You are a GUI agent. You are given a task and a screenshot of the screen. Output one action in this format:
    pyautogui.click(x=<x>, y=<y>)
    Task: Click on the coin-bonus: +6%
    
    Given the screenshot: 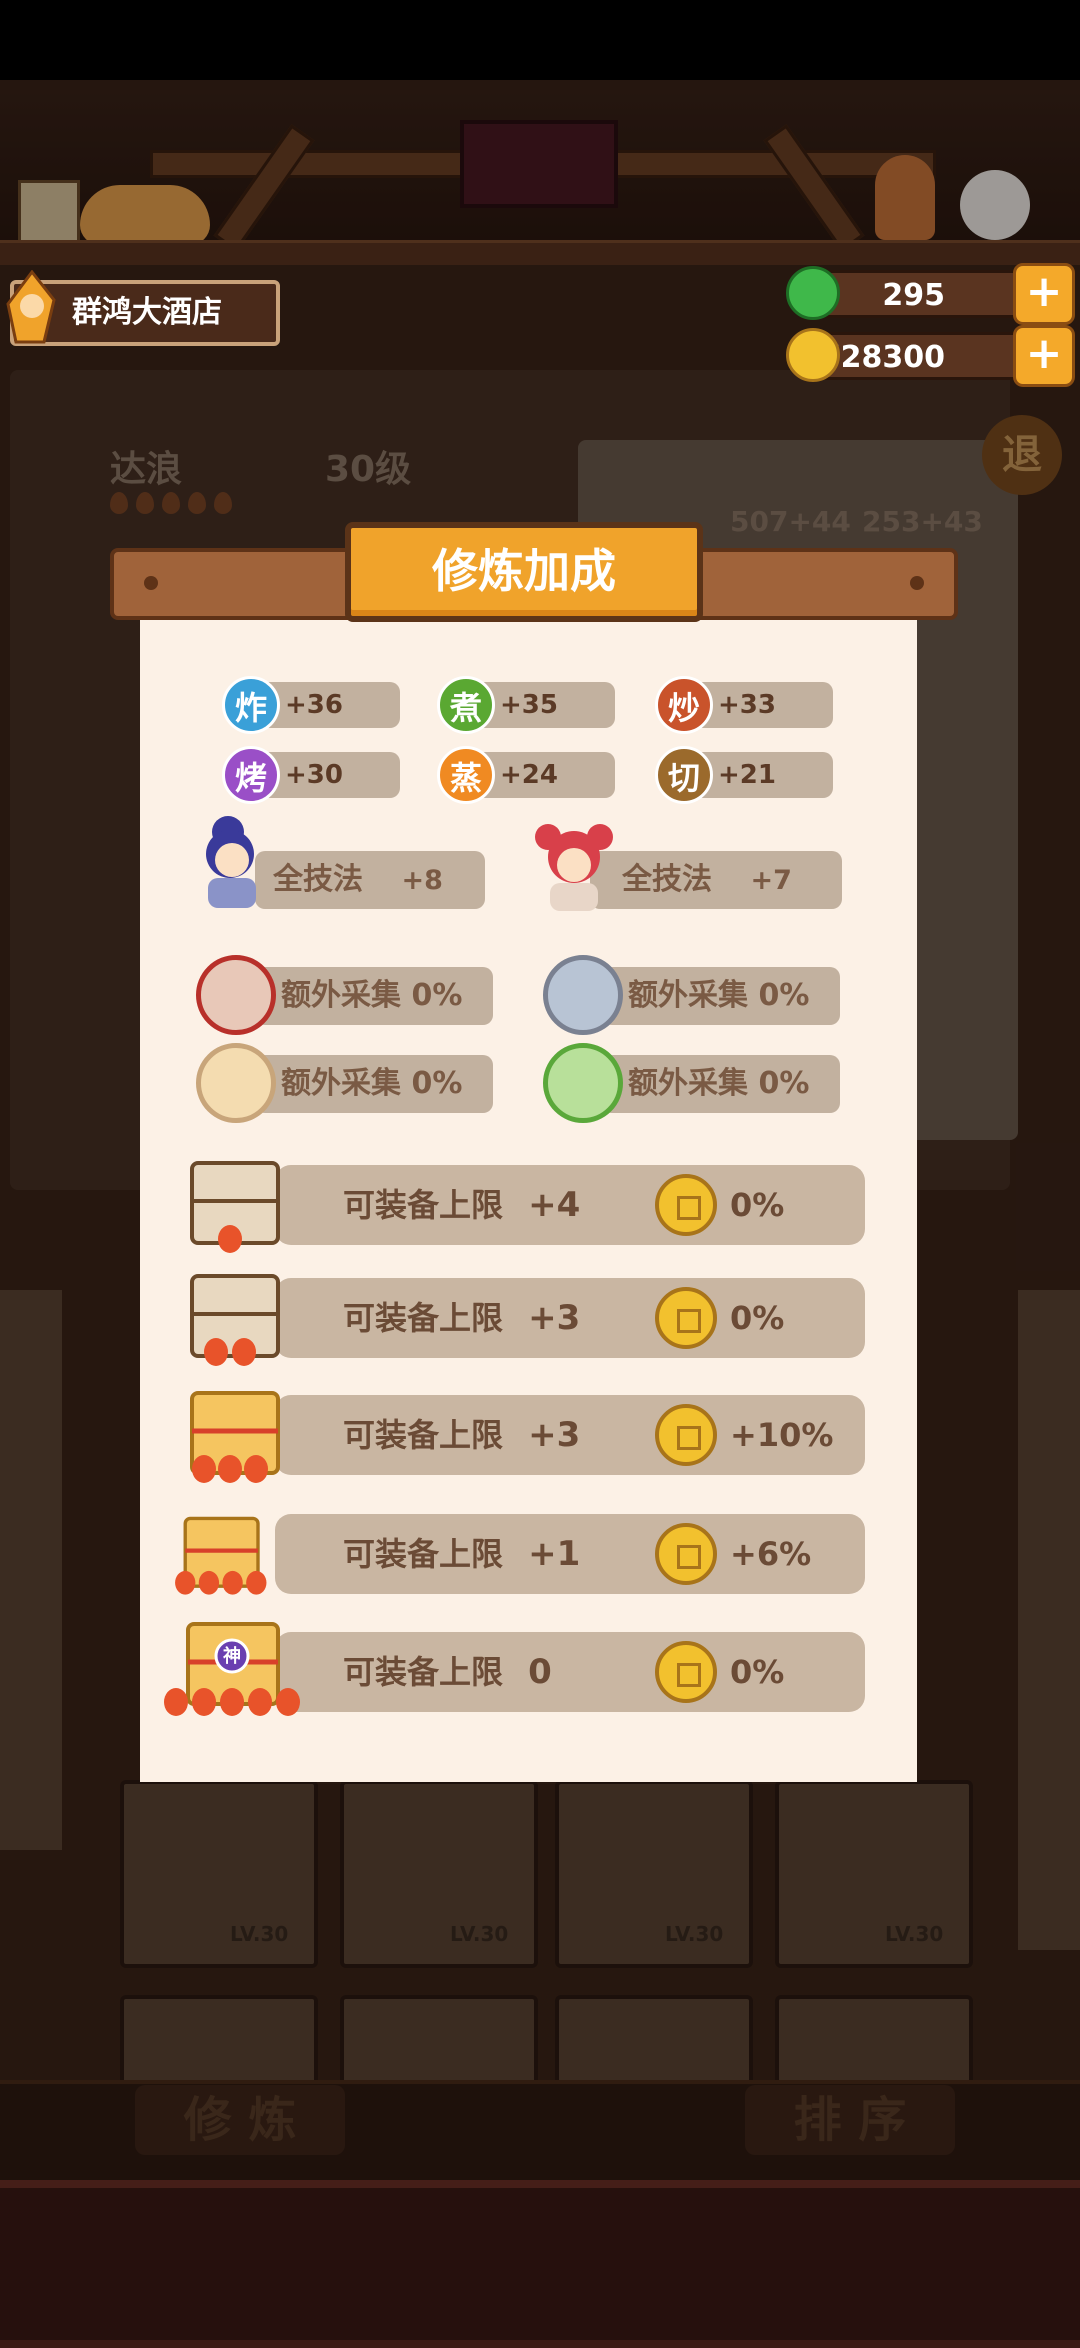 What is the action you would take?
    pyautogui.click(x=771, y=1554)
    